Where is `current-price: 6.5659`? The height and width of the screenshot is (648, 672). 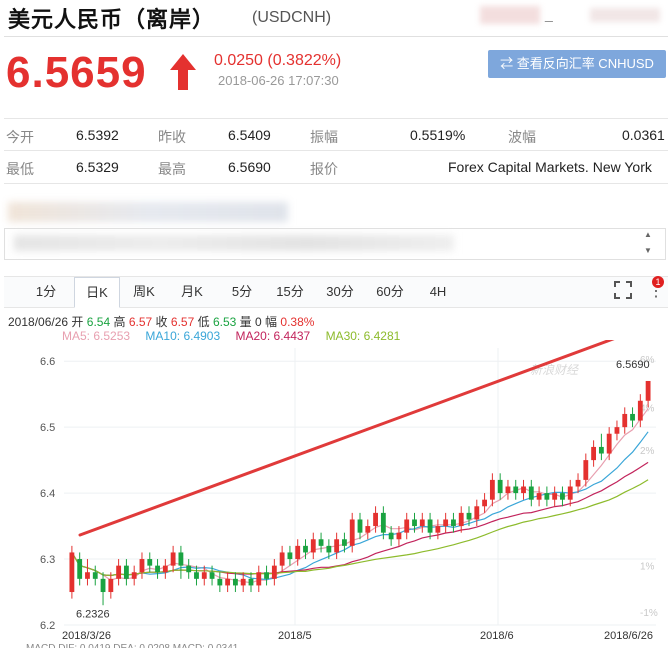
current-price: 6.5659 is located at coordinates (76, 72).